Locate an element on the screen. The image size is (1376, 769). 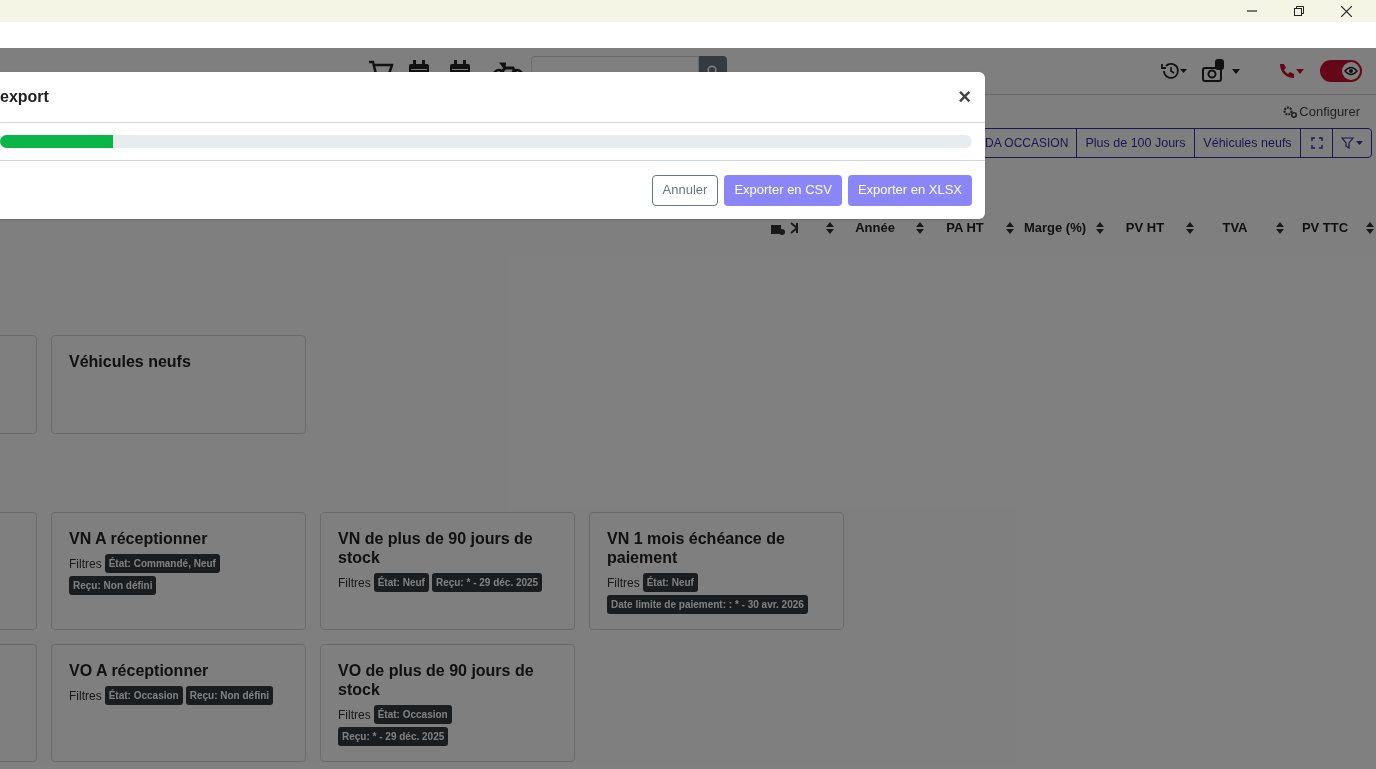
phone-icon is located at coordinates (1291, 71).